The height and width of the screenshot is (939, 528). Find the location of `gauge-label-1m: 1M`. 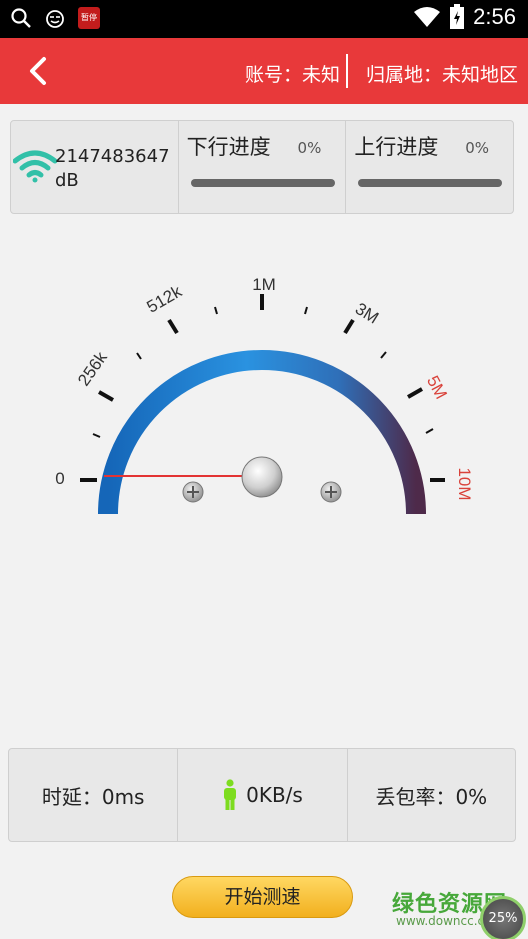

gauge-label-1m: 1M is located at coordinates (264, 284).